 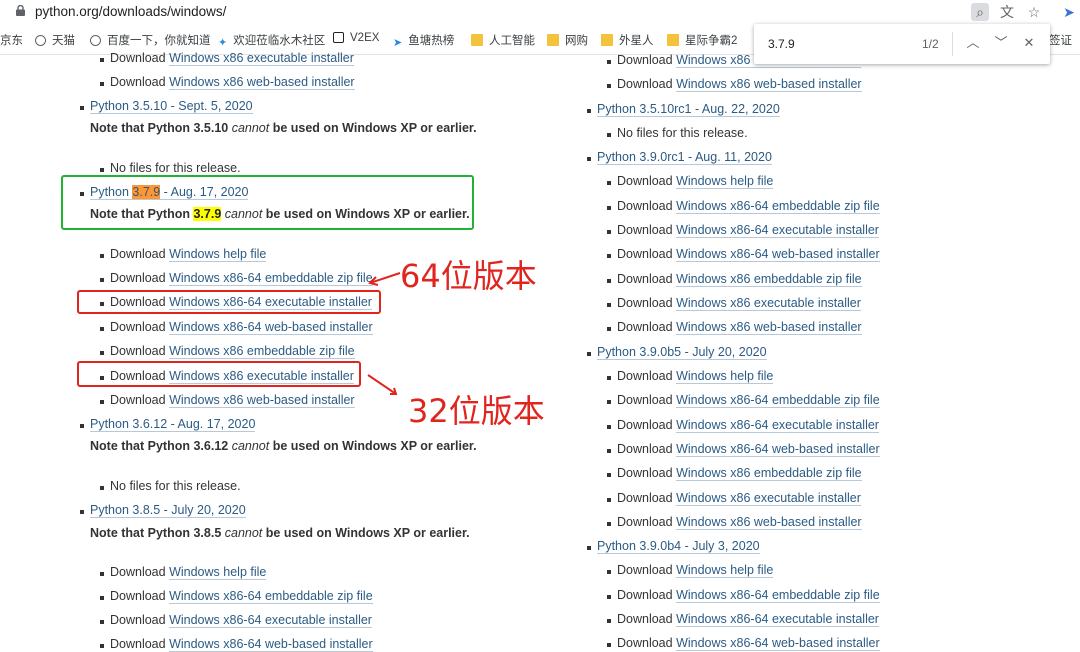 I want to click on release-item: Python 3.6.12 - Aug. 17, 2020, so click(x=167, y=424).